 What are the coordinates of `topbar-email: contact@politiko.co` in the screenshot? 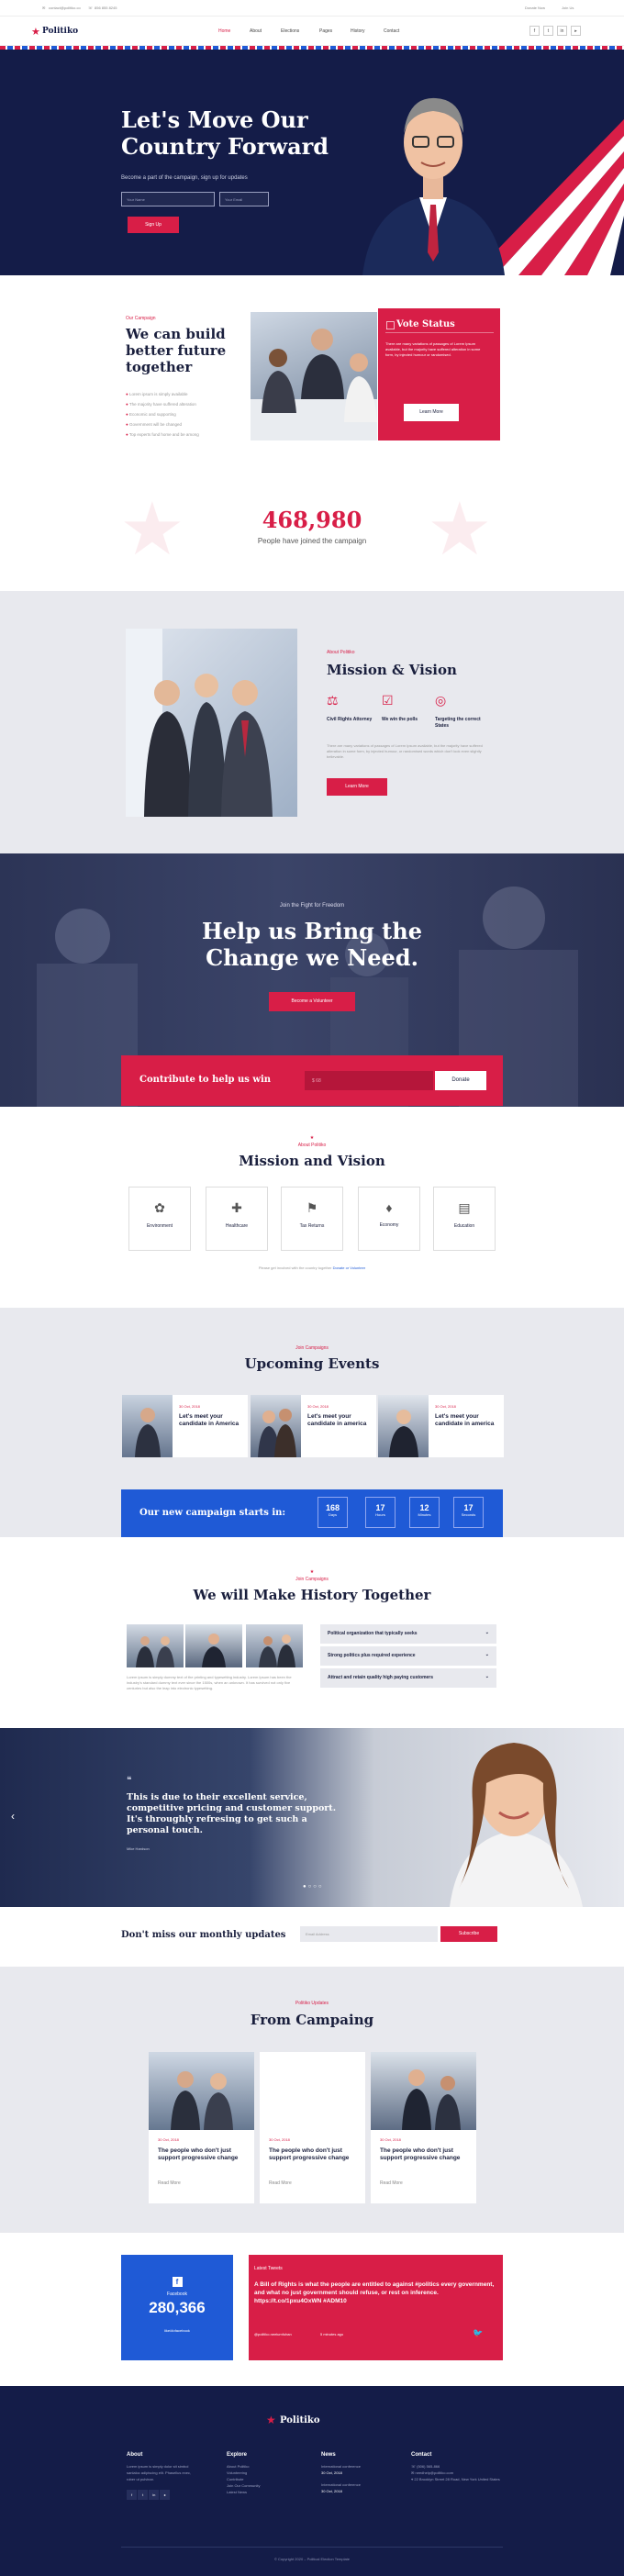 It's located at (65, 8).